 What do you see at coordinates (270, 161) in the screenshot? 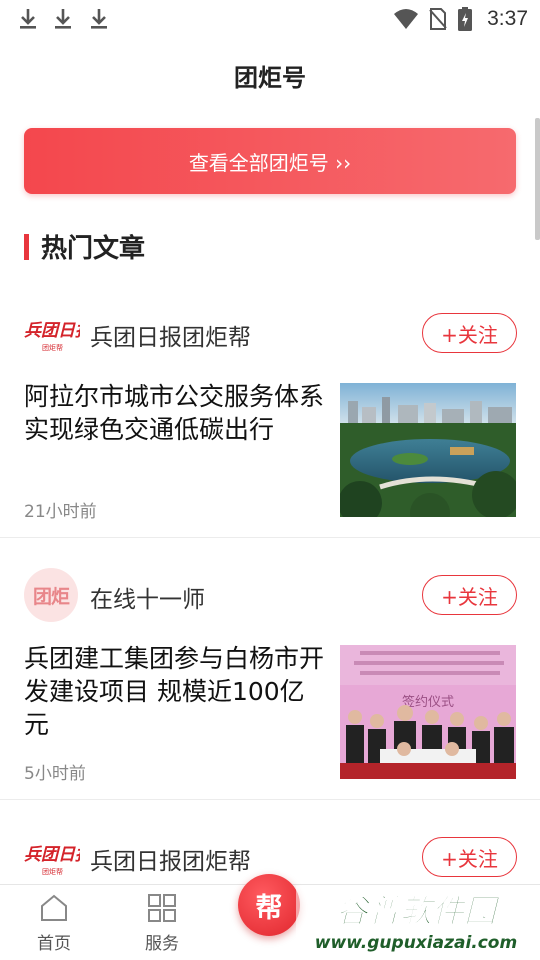
I see `view-all-button: 查看全部团炬号 ››` at bounding box center [270, 161].